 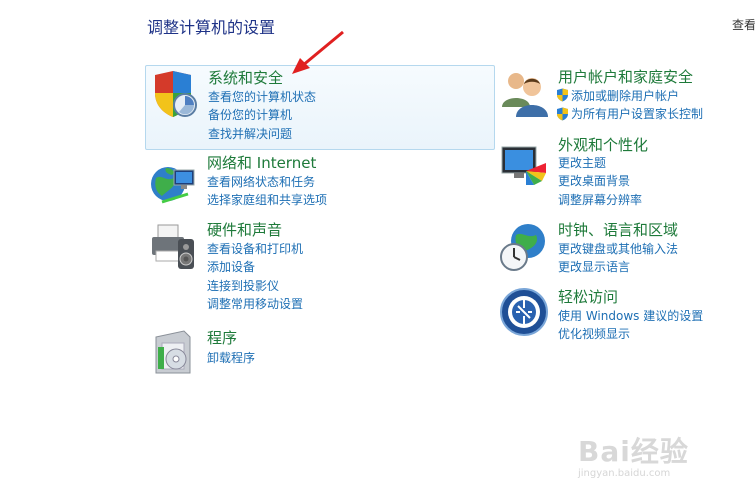 I want to click on link-screen-resolution: 调整屏幕分辨率, so click(x=600, y=199).